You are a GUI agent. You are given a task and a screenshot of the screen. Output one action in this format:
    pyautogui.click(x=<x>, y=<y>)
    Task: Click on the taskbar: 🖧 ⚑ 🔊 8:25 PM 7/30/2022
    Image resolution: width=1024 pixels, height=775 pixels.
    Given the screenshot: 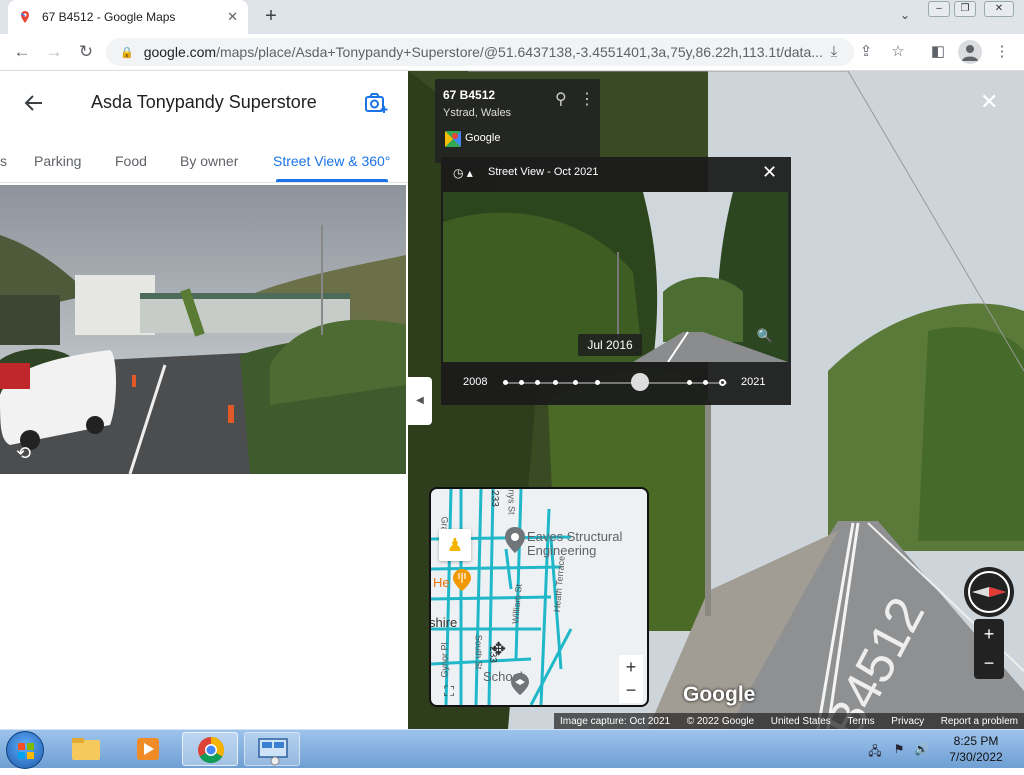 What is the action you would take?
    pyautogui.click(x=512, y=749)
    